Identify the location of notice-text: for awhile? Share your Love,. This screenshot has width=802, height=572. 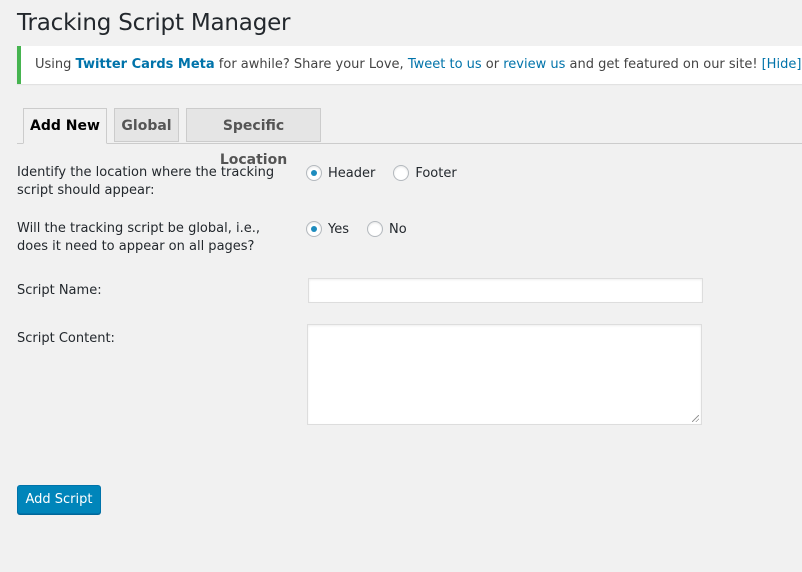
(311, 64).